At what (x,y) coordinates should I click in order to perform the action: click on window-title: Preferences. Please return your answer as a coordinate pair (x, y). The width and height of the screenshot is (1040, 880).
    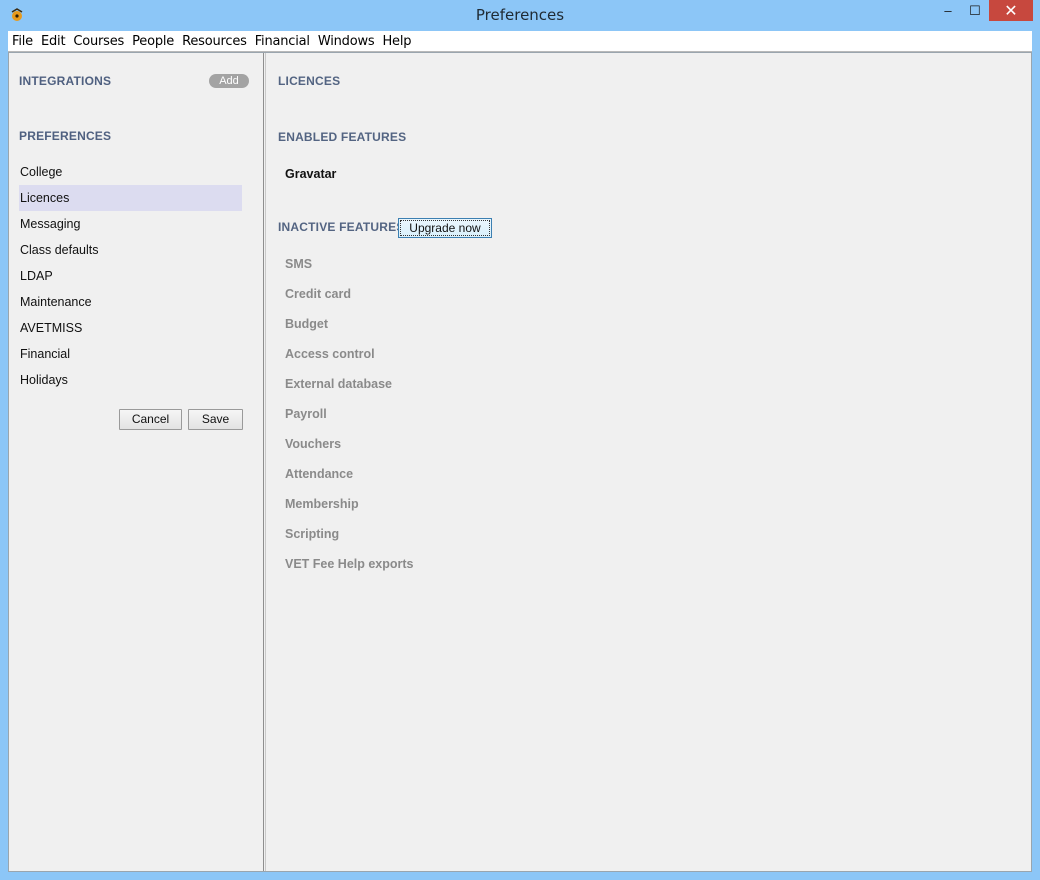
    Looking at the image, I should click on (520, 15).